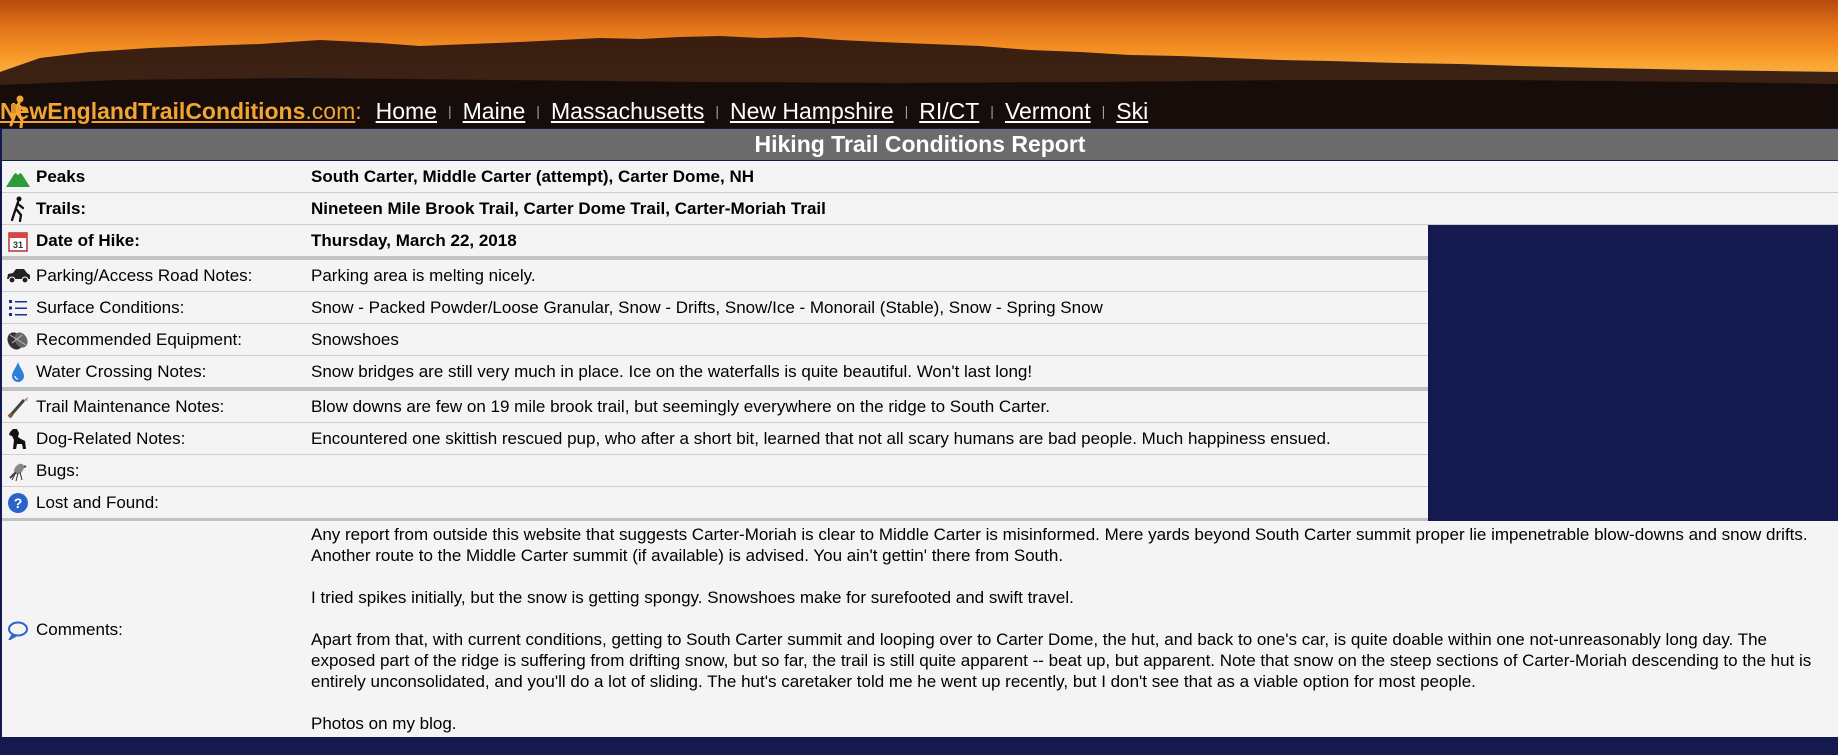 The height and width of the screenshot is (755, 1838). I want to click on row-lost-found: ? Lost and Found:, so click(715, 504).